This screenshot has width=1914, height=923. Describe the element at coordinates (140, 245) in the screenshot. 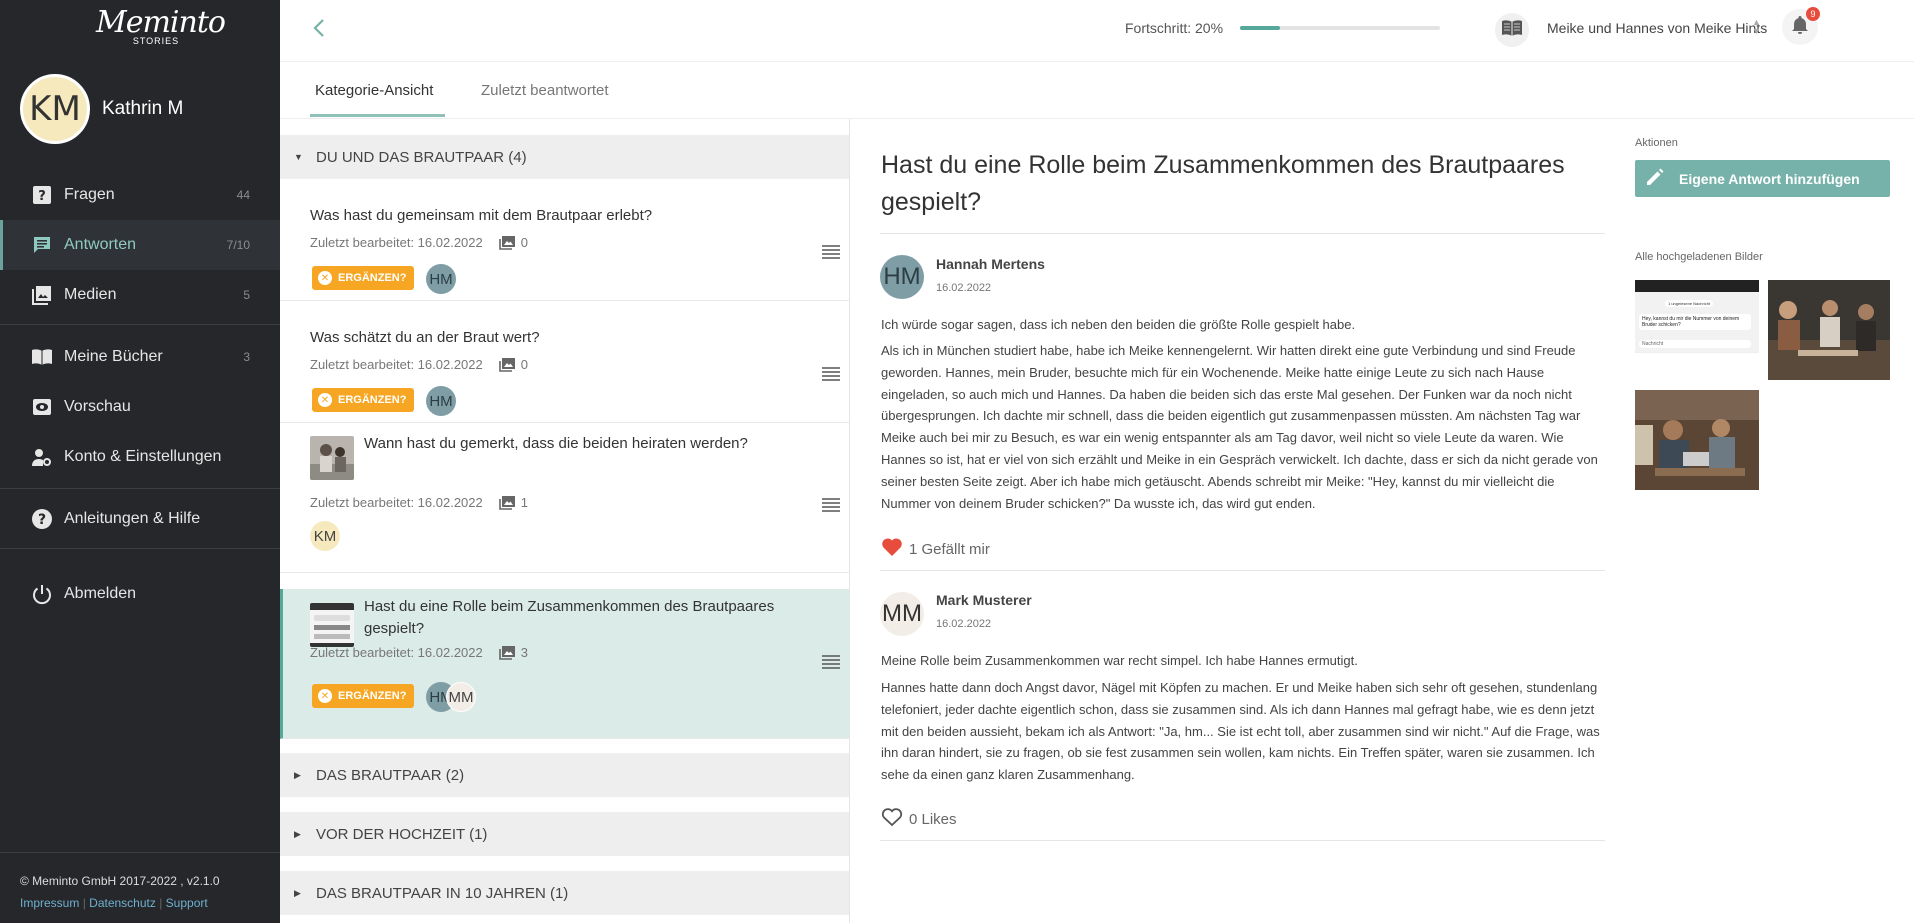

I see `sidebar-item-antworten: Antworten 7/10` at that location.